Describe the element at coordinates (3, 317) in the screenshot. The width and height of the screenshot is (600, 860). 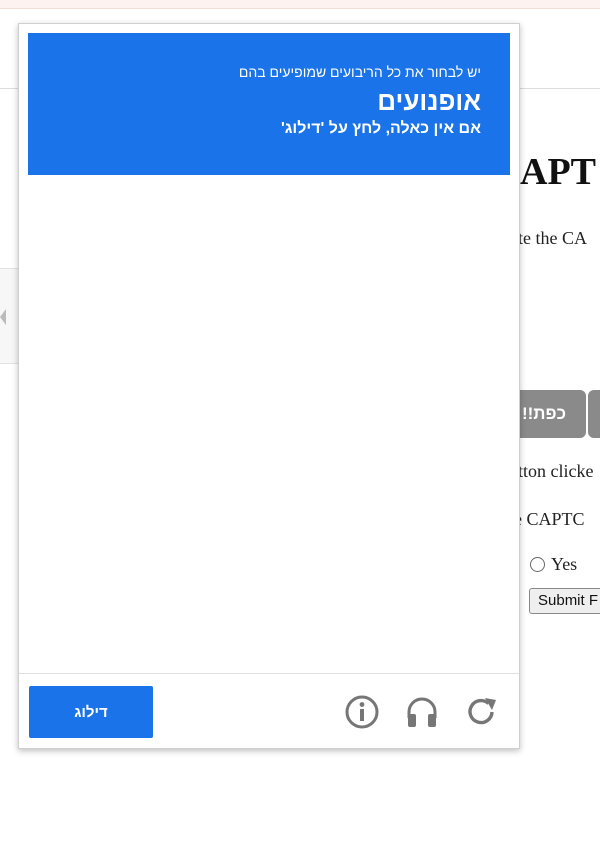
I see `chevron-left-icon` at that location.